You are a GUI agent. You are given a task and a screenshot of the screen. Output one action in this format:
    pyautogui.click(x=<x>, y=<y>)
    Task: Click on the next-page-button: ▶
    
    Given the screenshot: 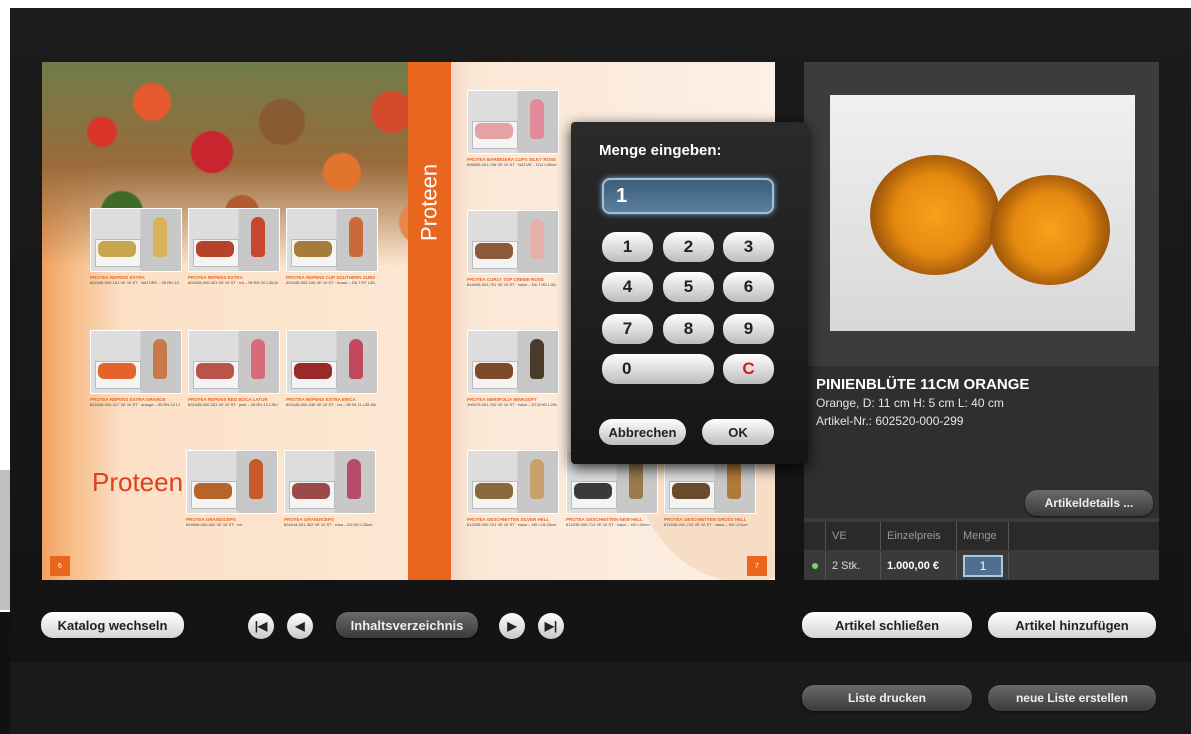 What is the action you would take?
    pyautogui.click(x=512, y=626)
    